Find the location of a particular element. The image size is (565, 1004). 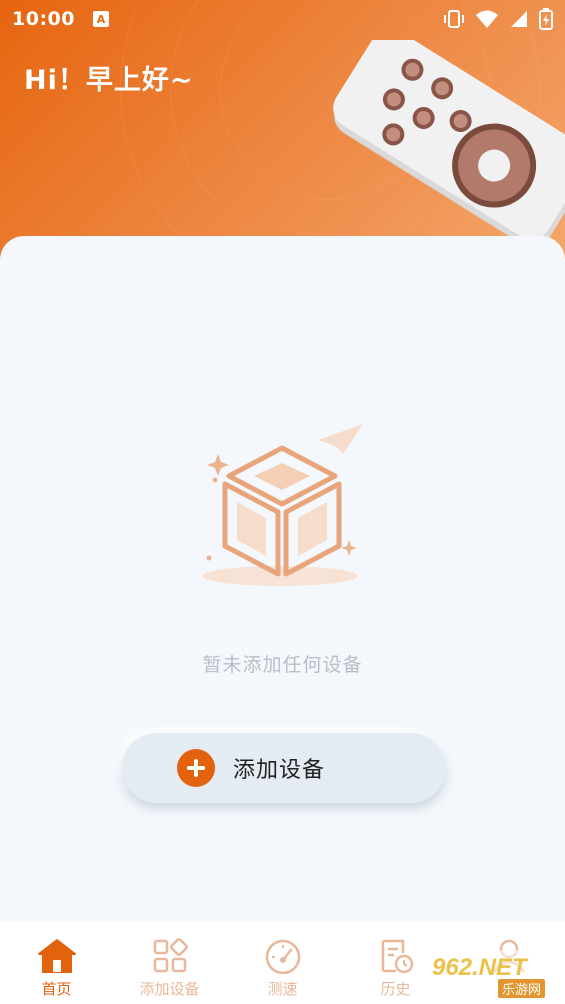

status-time: 10:00 is located at coordinates (43, 19).